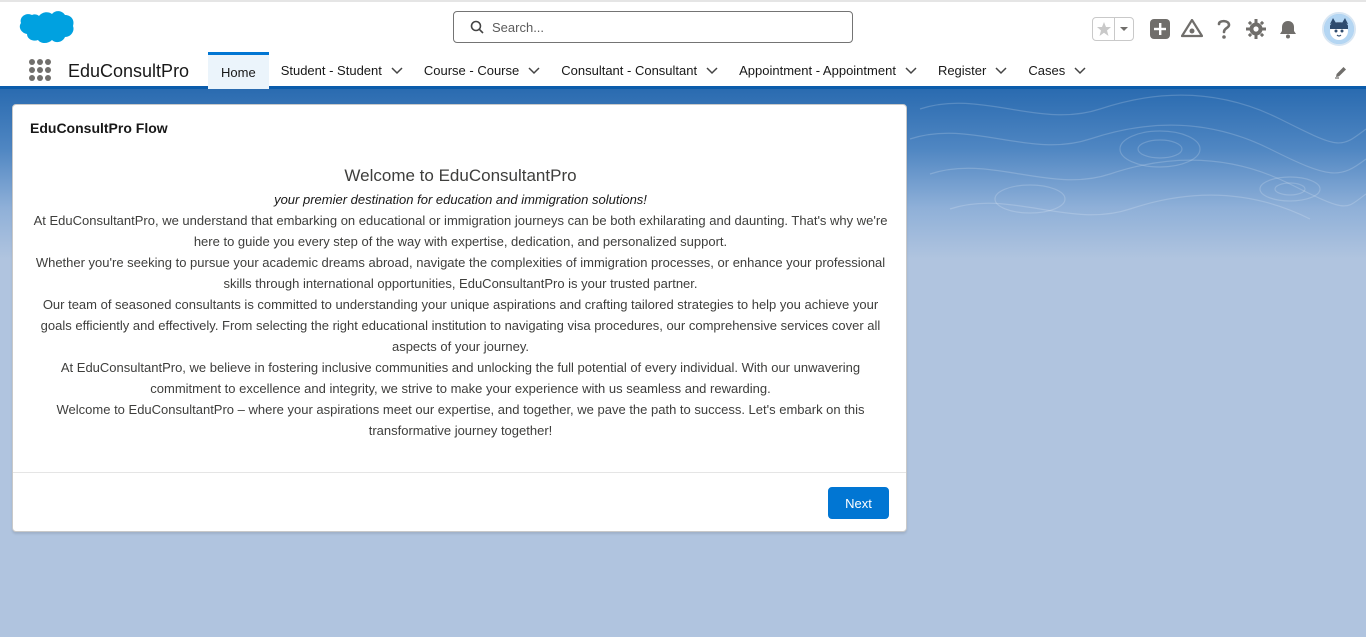 The width and height of the screenshot is (1366, 637). What do you see at coordinates (662, 27) in the screenshot?
I see `search-input` at bounding box center [662, 27].